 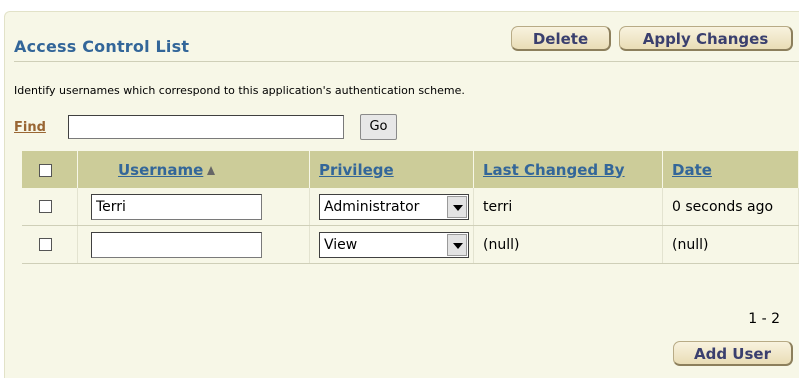 I want to click on column-username: Username, so click(x=193, y=169).